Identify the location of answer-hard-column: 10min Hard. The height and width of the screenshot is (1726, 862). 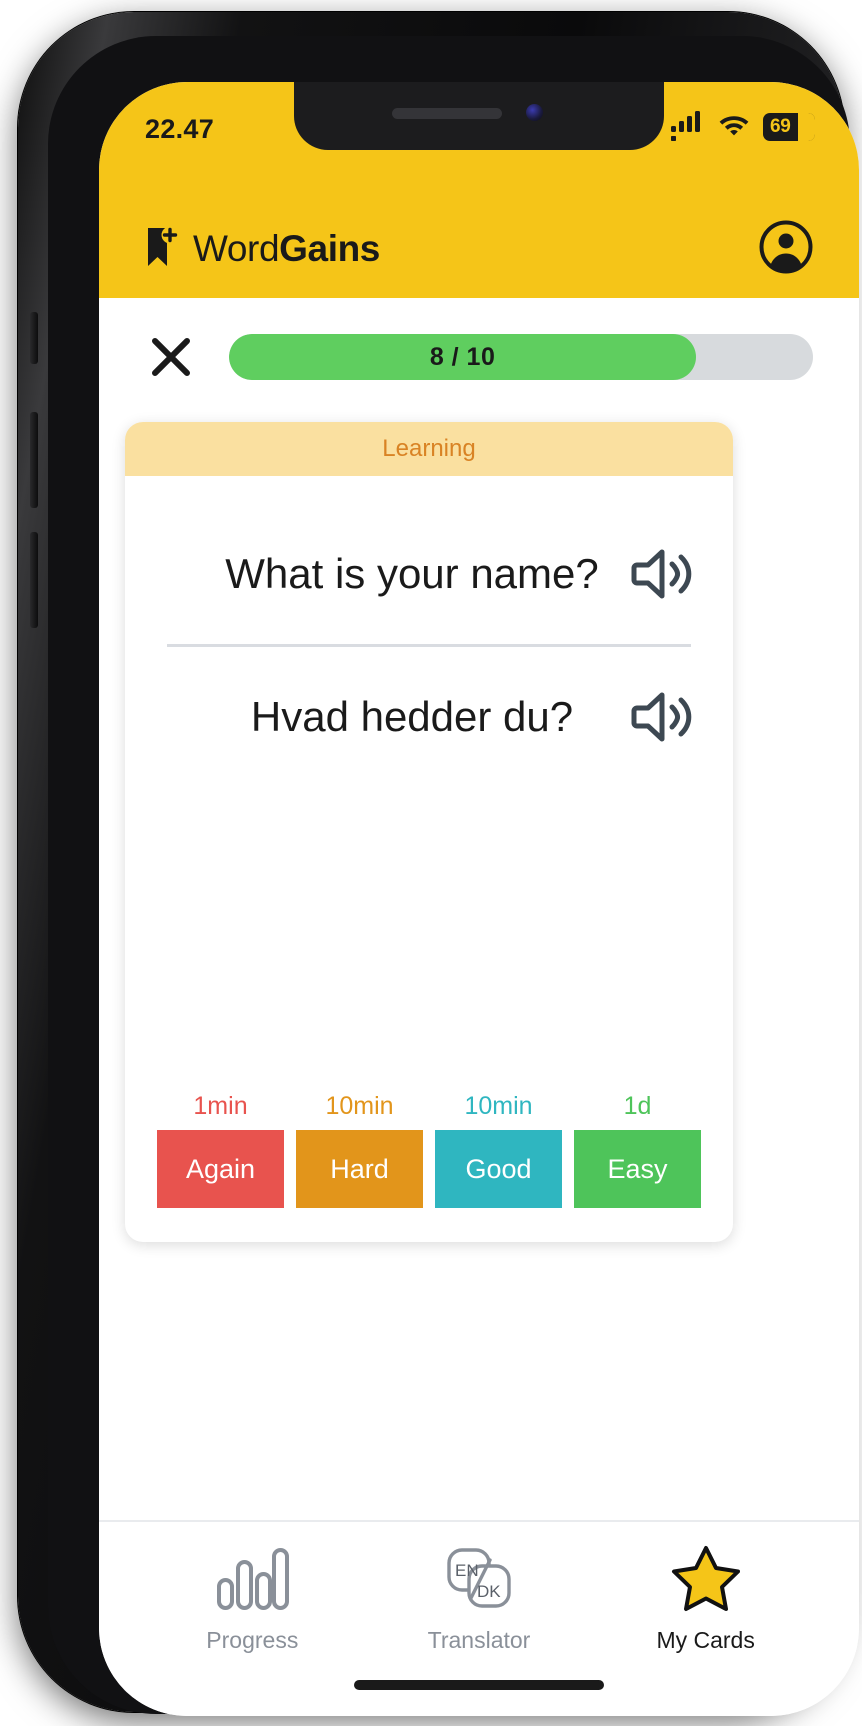
(359, 1150).